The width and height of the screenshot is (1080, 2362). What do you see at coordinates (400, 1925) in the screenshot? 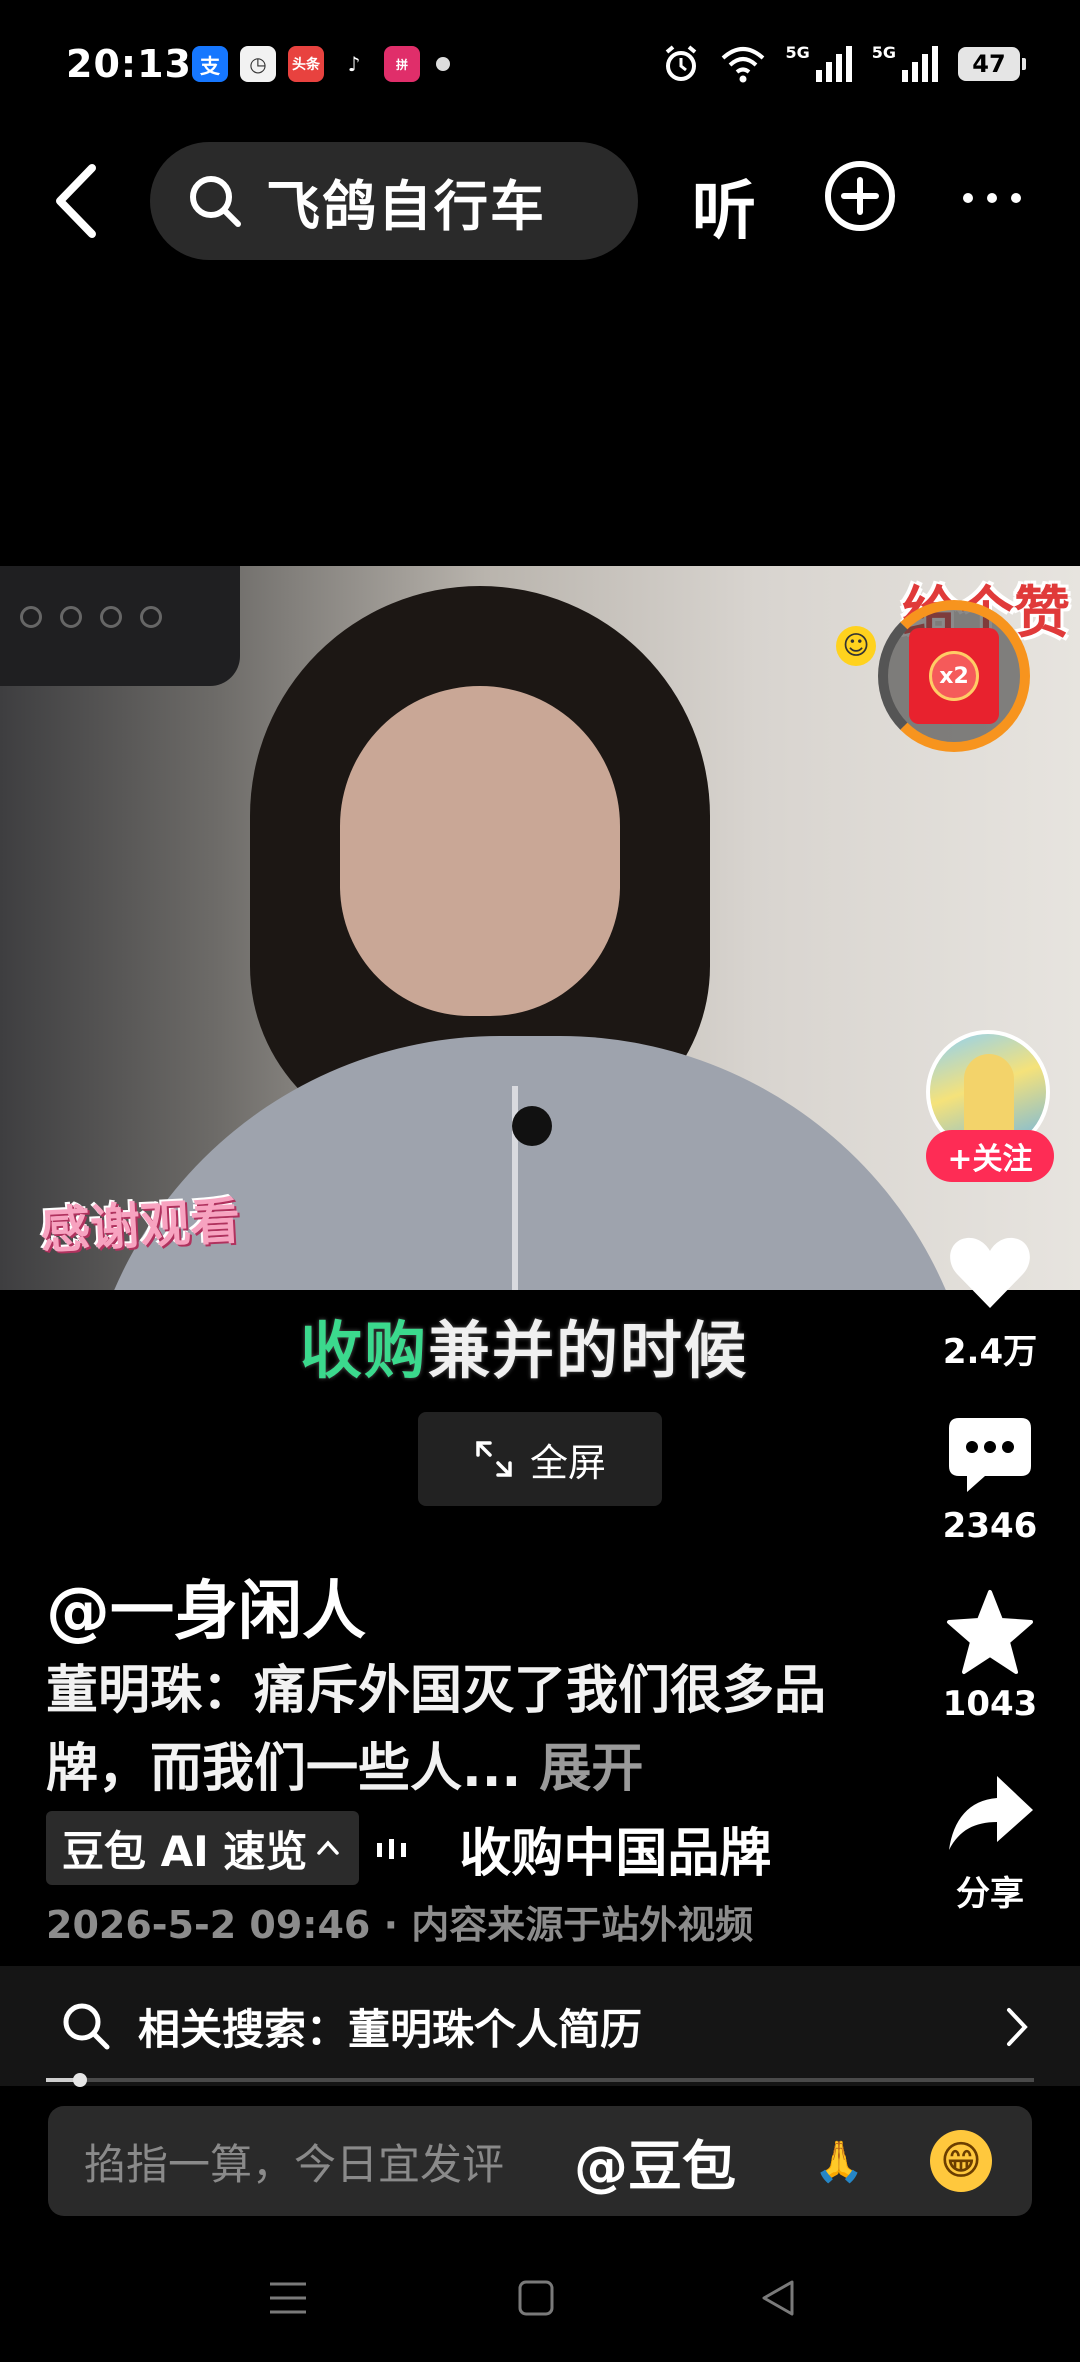
I see `post-meta: 2026-5-2 09:46 · 内容来源于站外视频` at bounding box center [400, 1925].